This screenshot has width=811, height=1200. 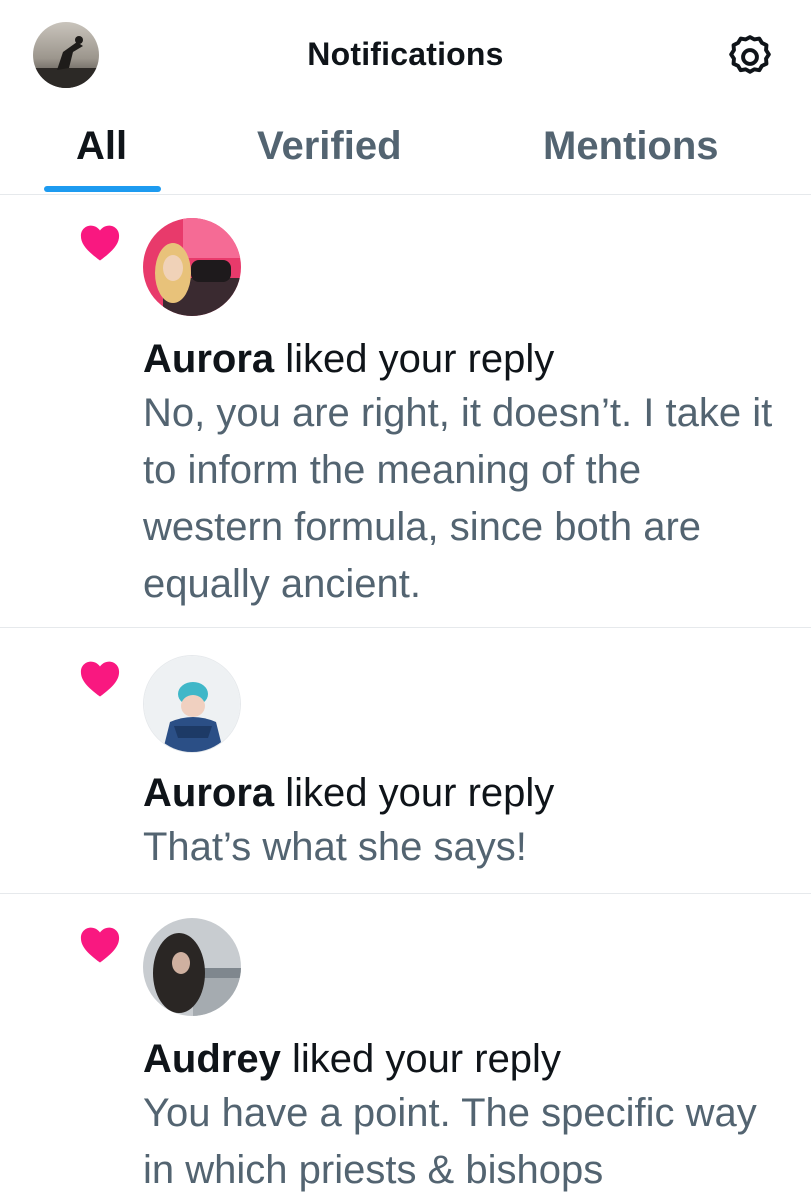 I want to click on tab-bar: All Verified Mentions, so click(x=405, y=152).